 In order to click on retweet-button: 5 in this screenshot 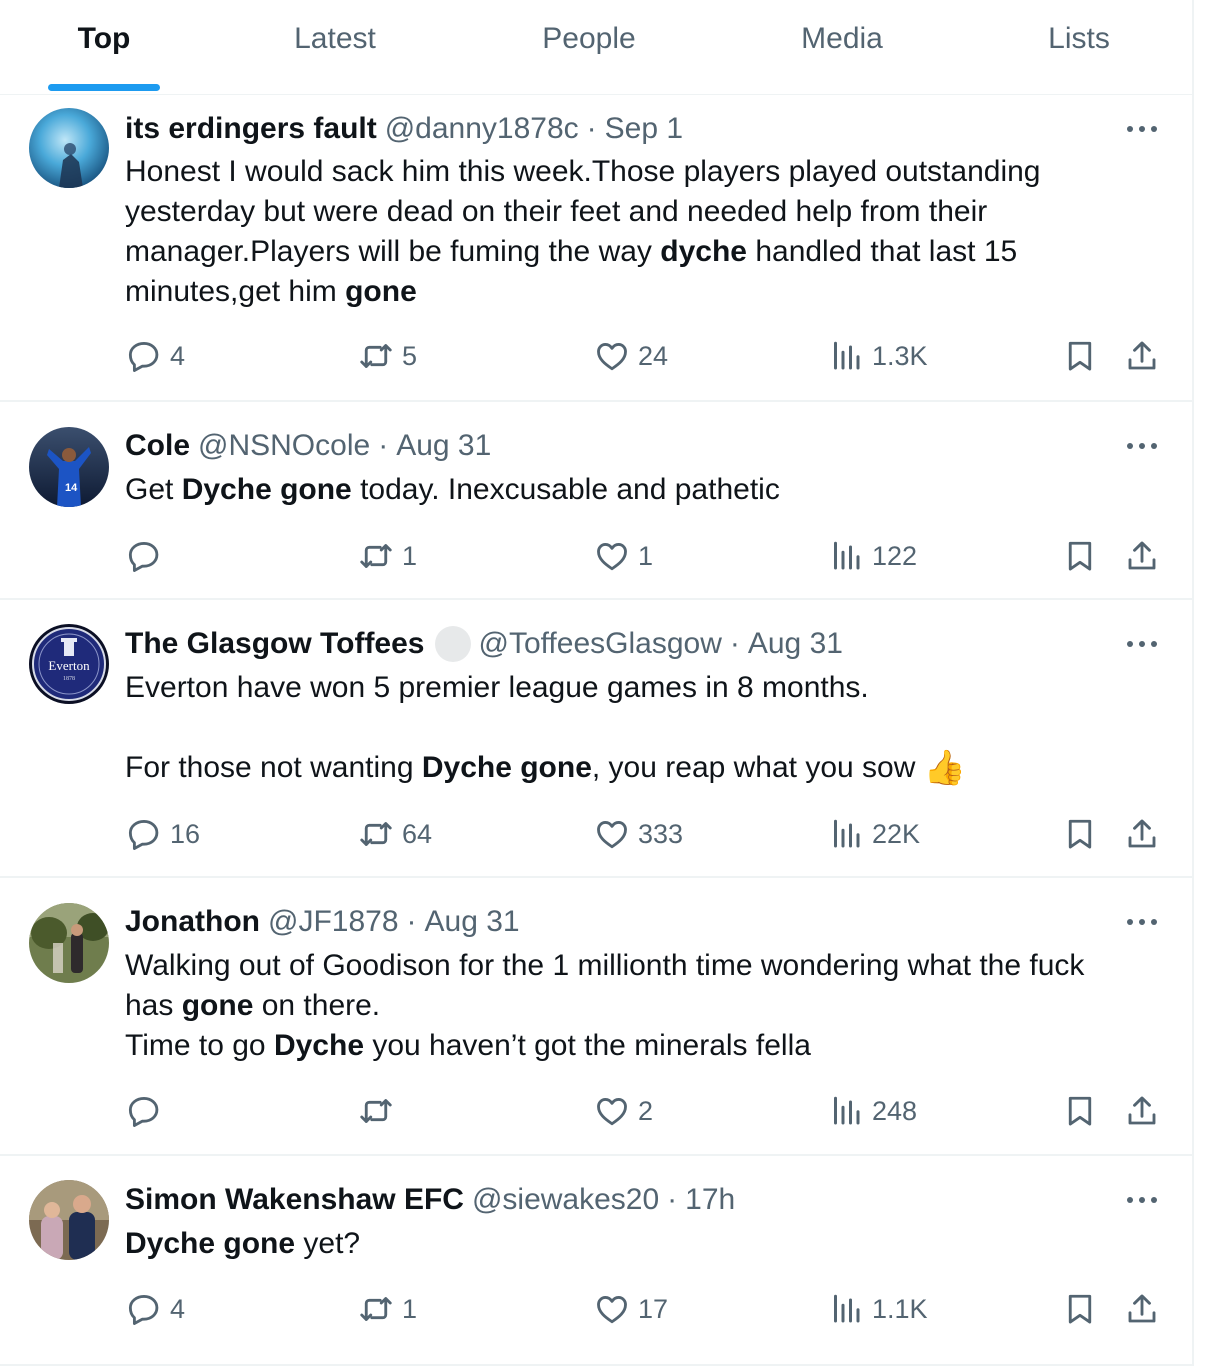, I will do `click(387, 356)`.